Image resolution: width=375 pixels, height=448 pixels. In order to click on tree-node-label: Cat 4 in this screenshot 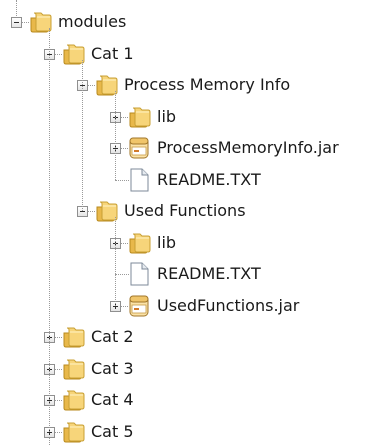, I will do `click(112, 399)`.